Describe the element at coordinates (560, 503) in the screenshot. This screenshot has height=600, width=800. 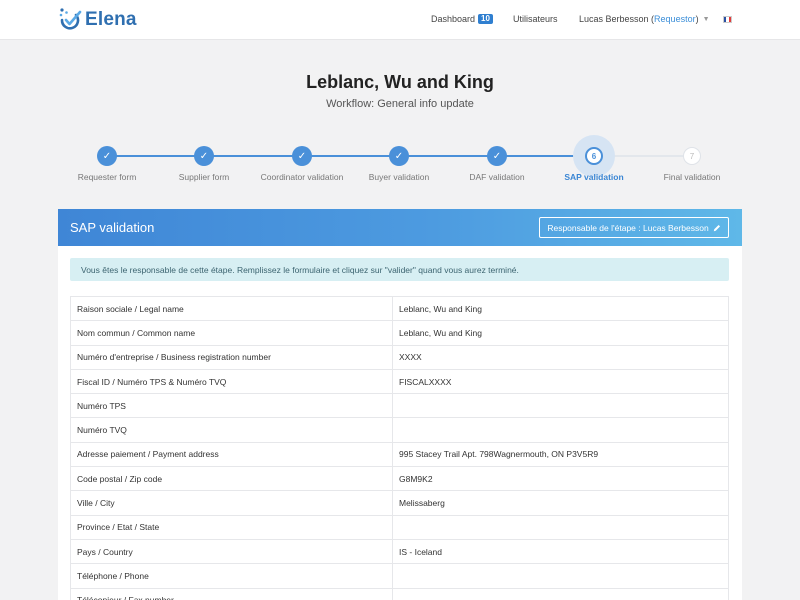
I see `field-value: Melissaberg` at that location.